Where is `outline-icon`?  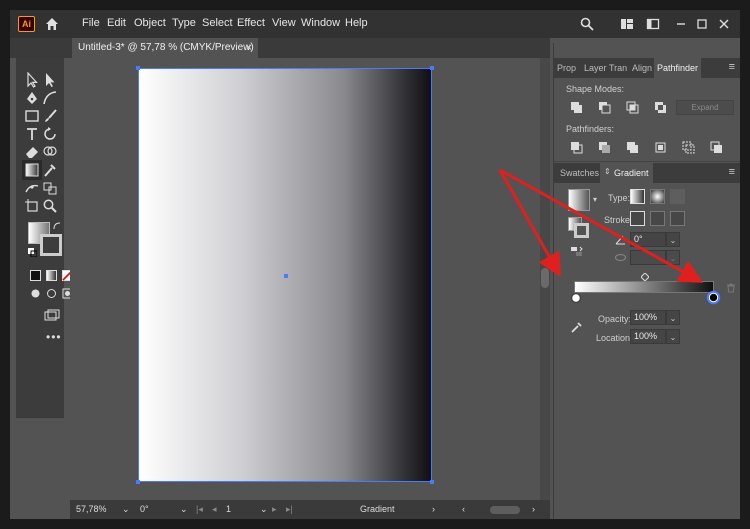
outline-icon is located at coordinates (688, 147).